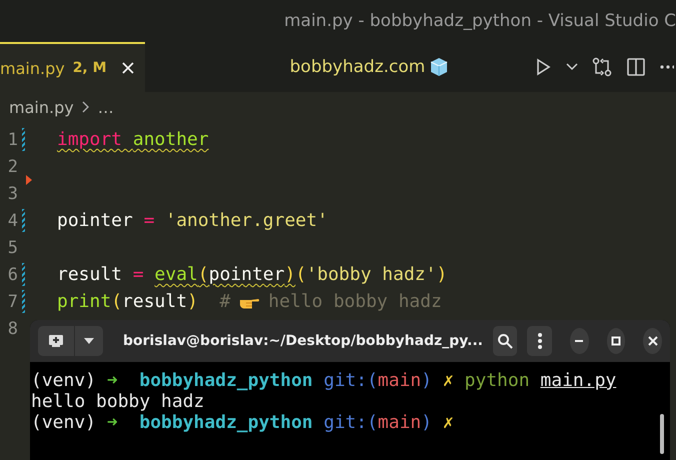 The height and width of the screenshot is (460, 676). What do you see at coordinates (249, 301) in the screenshot?
I see `code-line: print(result) # hello bobby hadz` at bounding box center [249, 301].